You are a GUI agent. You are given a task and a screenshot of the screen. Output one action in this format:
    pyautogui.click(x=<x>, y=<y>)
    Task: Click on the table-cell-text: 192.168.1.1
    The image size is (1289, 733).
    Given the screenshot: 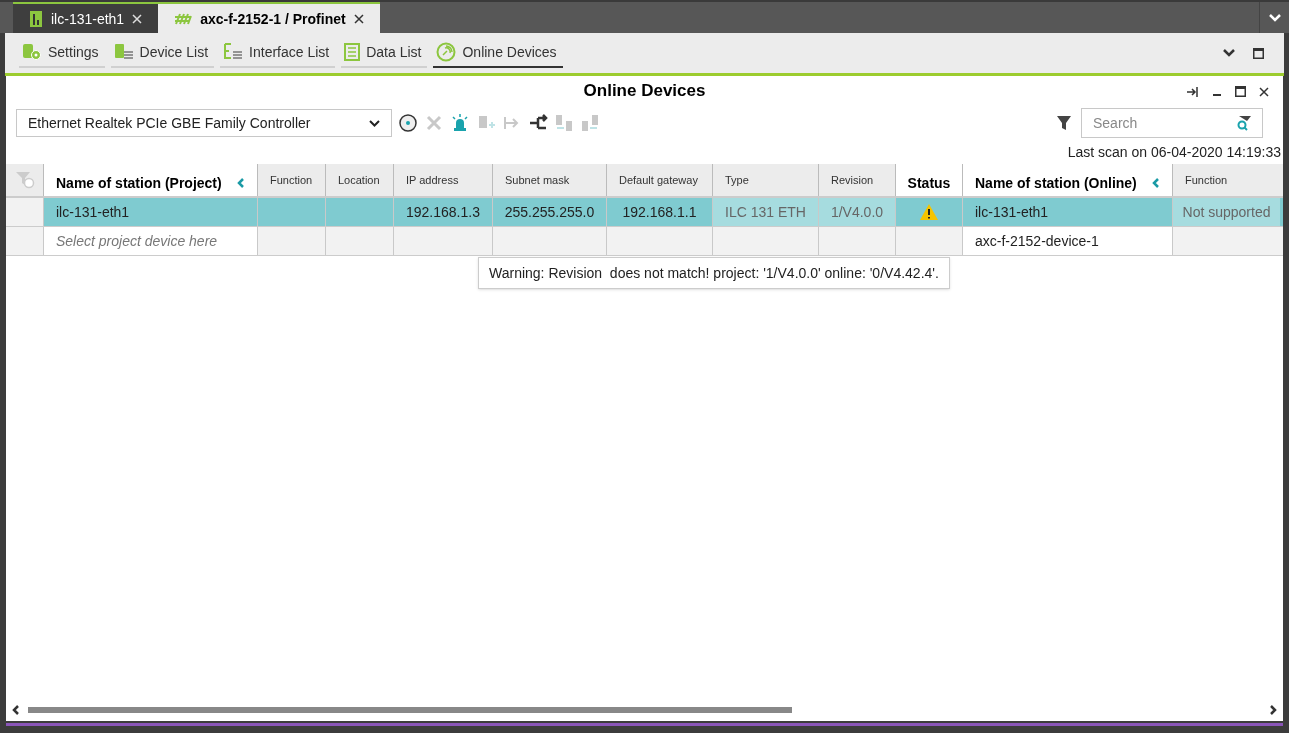 What is the action you would take?
    pyautogui.click(x=659, y=212)
    